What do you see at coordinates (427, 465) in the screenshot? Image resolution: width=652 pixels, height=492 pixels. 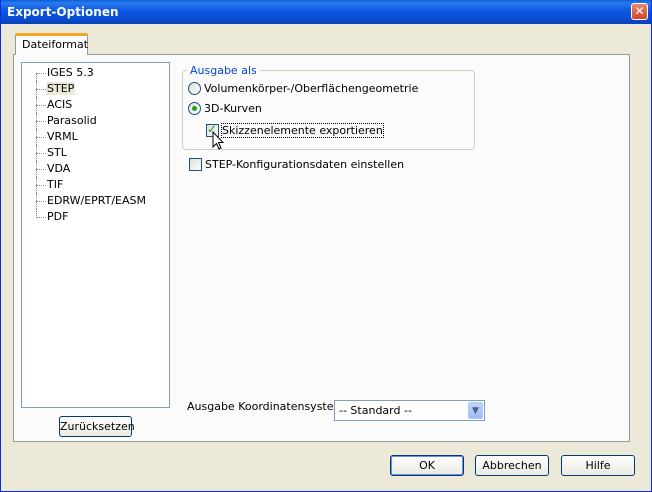 I see `ok-button: OK` at bounding box center [427, 465].